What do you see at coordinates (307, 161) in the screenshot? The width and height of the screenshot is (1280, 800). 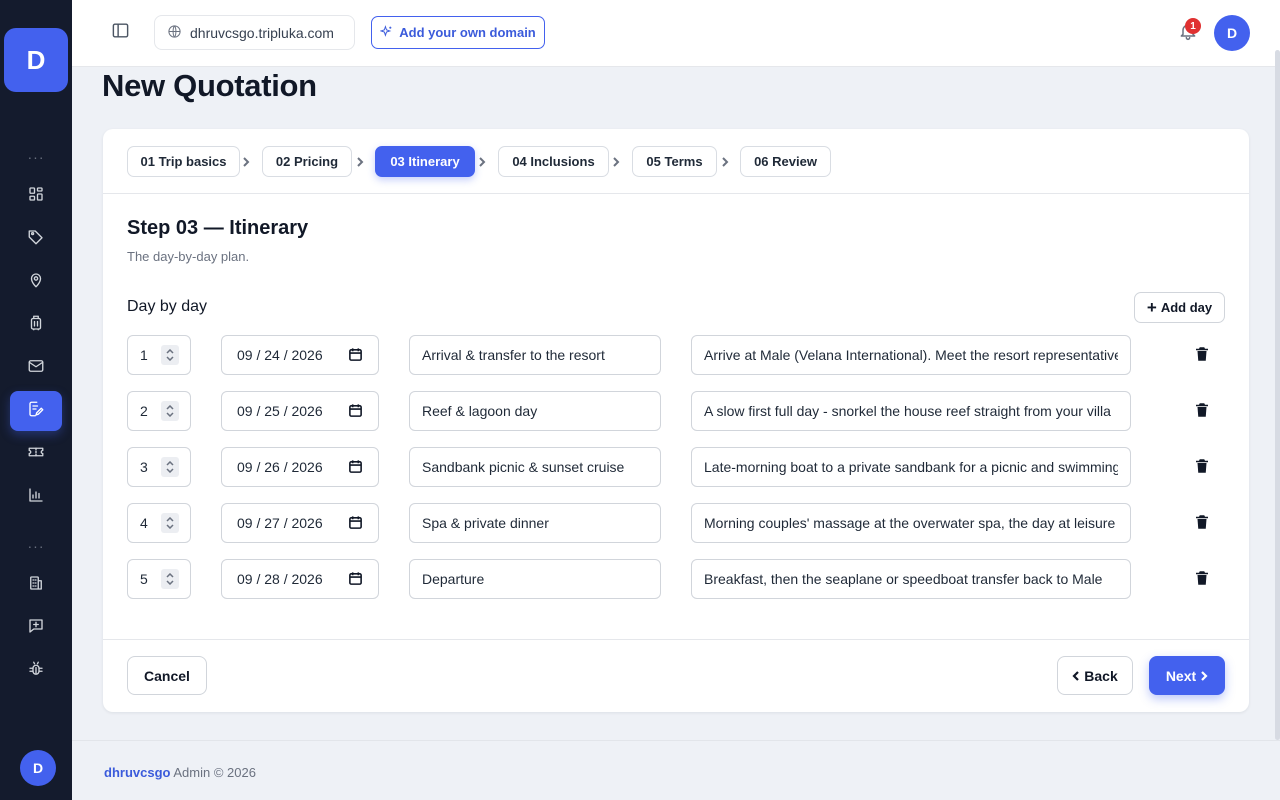 I see `step-pricing: 02 Pricing` at bounding box center [307, 161].